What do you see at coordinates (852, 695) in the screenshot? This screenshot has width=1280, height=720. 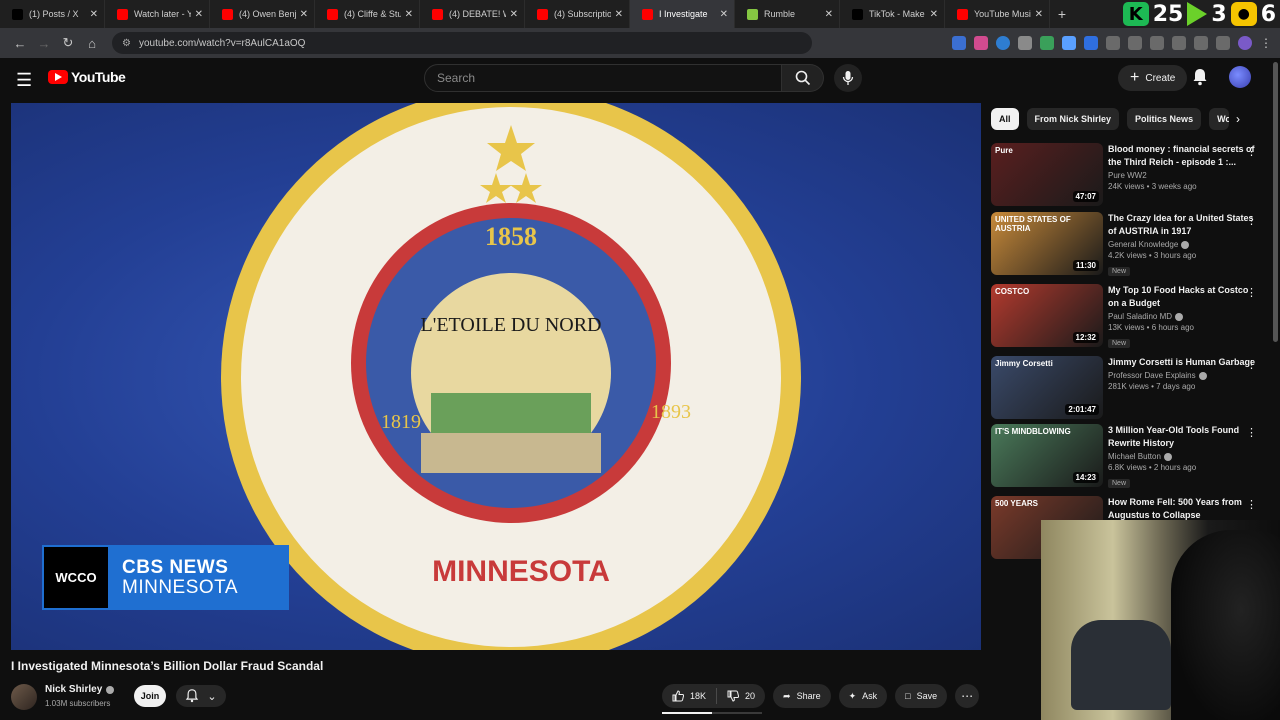 I see `sparkle-icon: ✦` at bounding box center [852, 695].